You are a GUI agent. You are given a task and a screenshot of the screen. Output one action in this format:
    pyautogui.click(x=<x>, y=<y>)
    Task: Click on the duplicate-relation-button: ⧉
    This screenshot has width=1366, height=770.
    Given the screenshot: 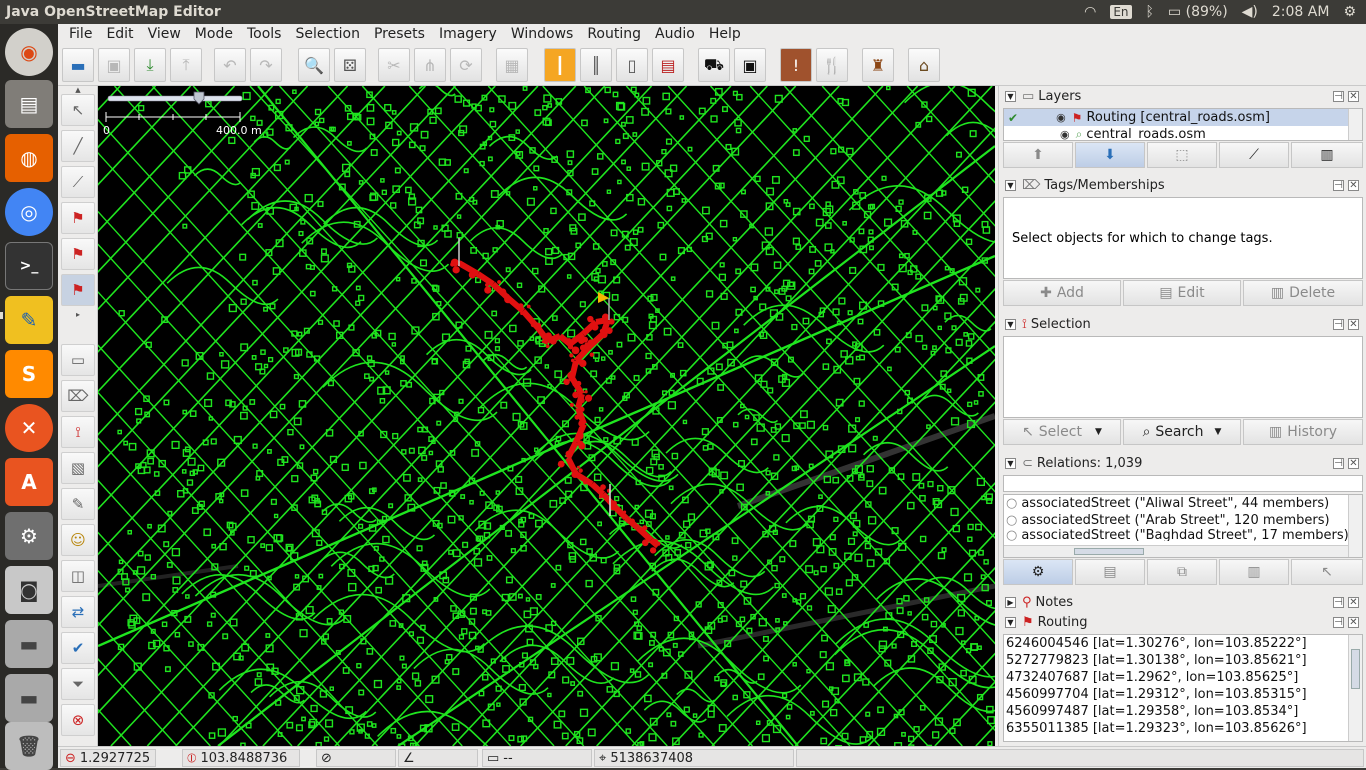 What is the action you would take?
    pyautogui.click(x=1182, y=572)
    